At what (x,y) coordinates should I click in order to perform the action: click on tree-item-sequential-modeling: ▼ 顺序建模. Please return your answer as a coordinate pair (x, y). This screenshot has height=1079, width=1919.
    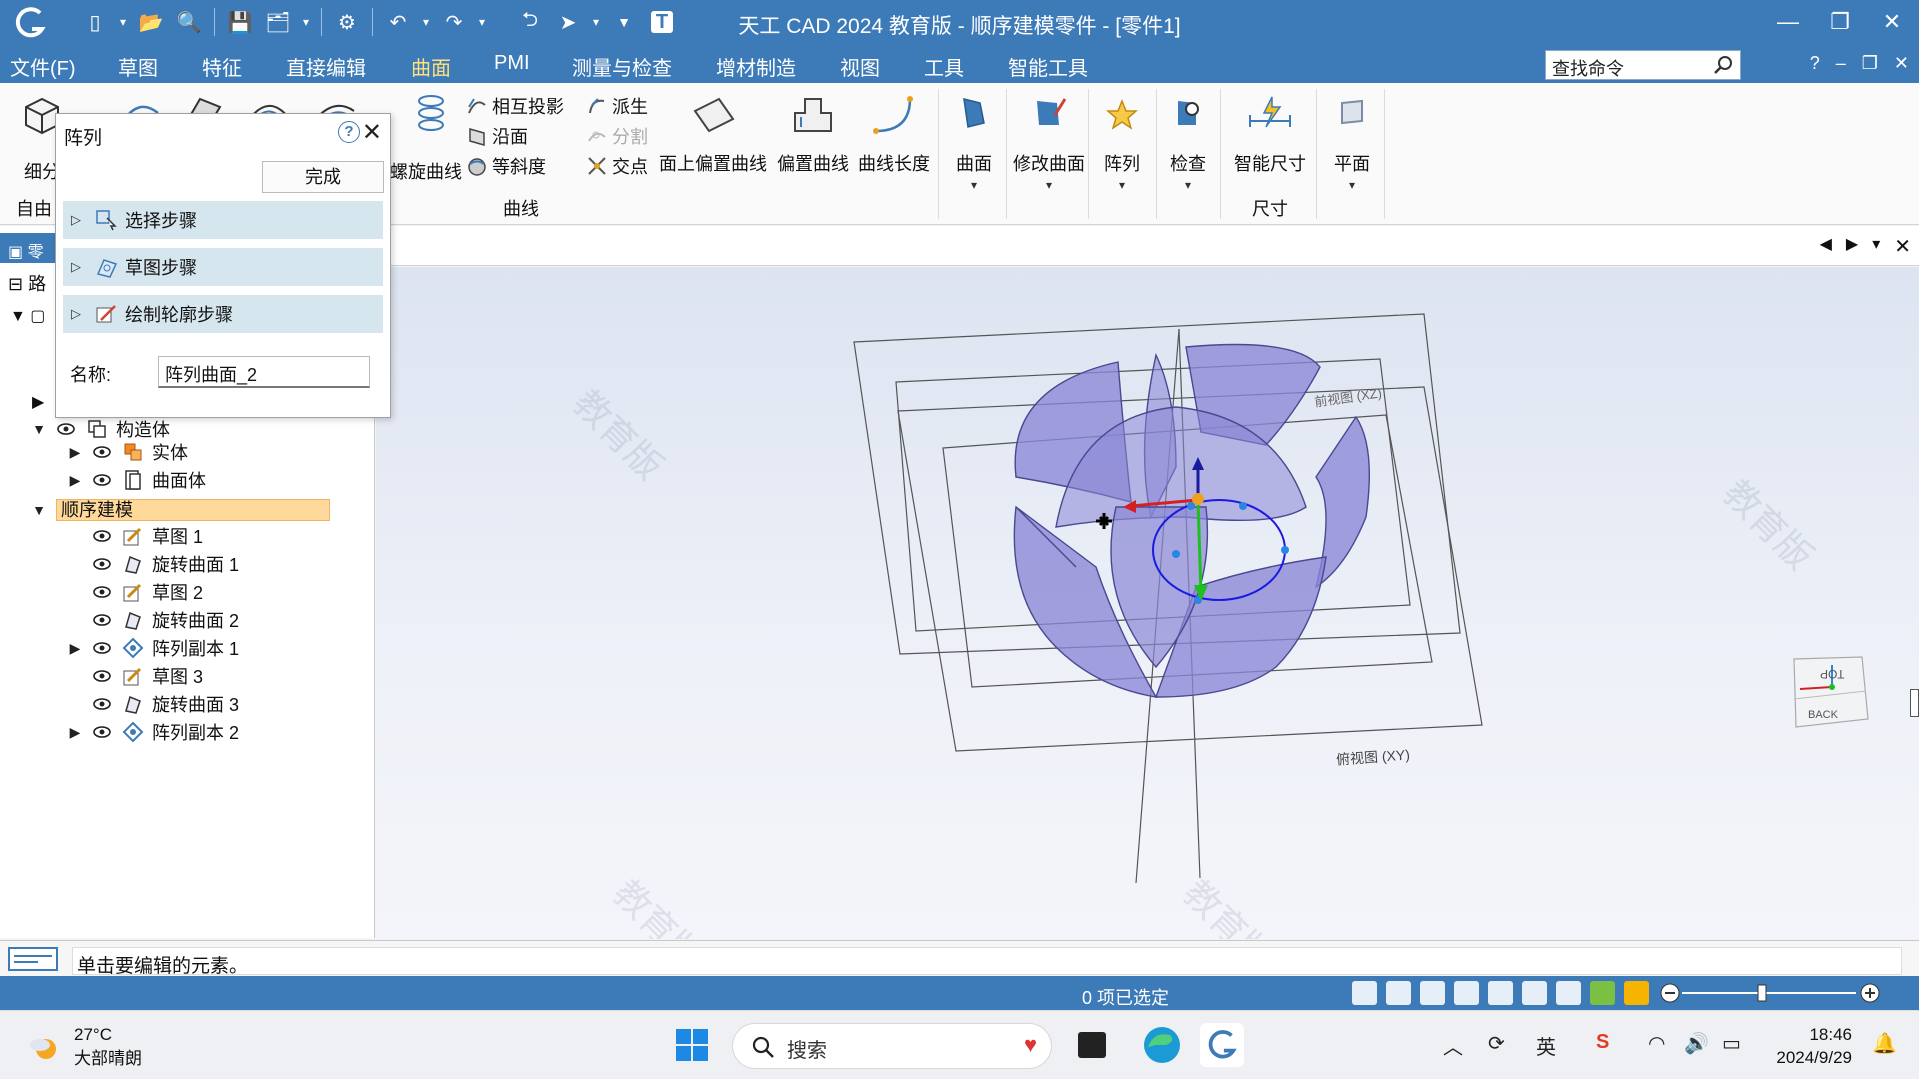
    Looking at the image, I should click on (180, 510).